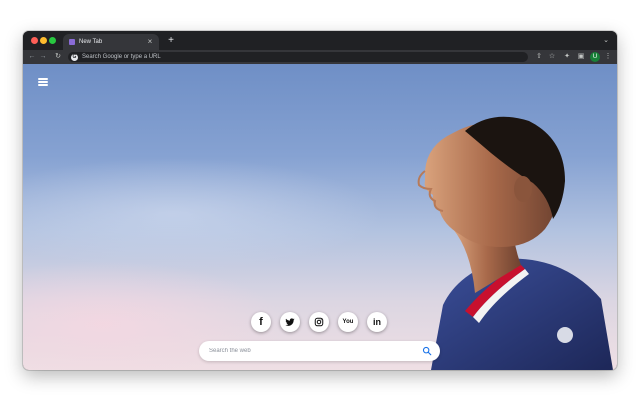  What do you see at coordinates (581, 57) in the screenshot?
I see `side-panel-icon: ▣` at bounding box center [581, 57].